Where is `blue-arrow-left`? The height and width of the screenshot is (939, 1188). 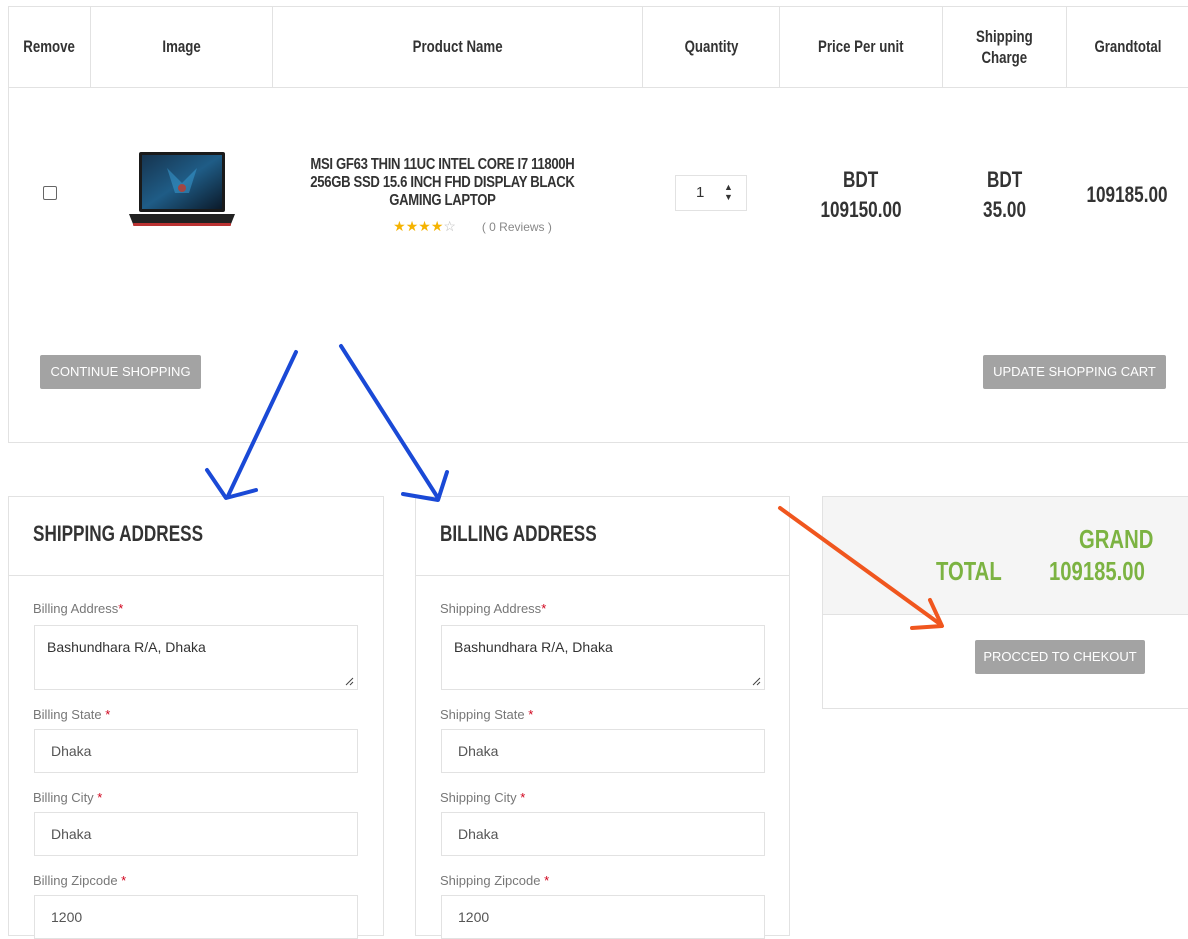 blue-arrow-left is located at coordinates (251, 425).